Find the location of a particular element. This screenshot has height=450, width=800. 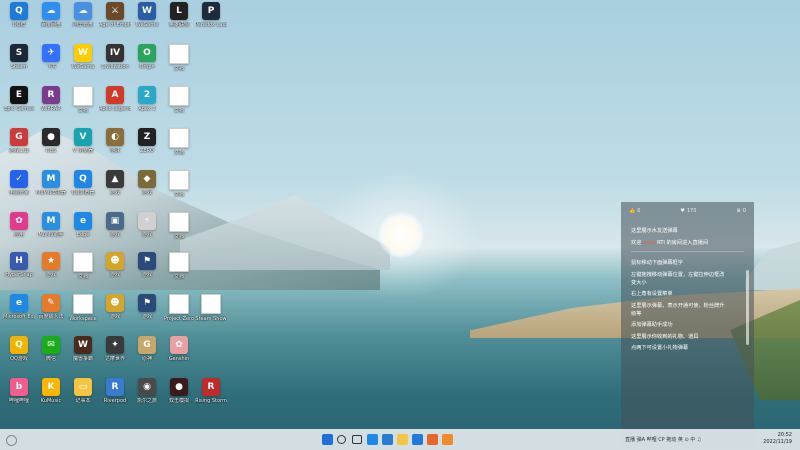

desktop-icon: Workspace is located at coordinates (83, 314).